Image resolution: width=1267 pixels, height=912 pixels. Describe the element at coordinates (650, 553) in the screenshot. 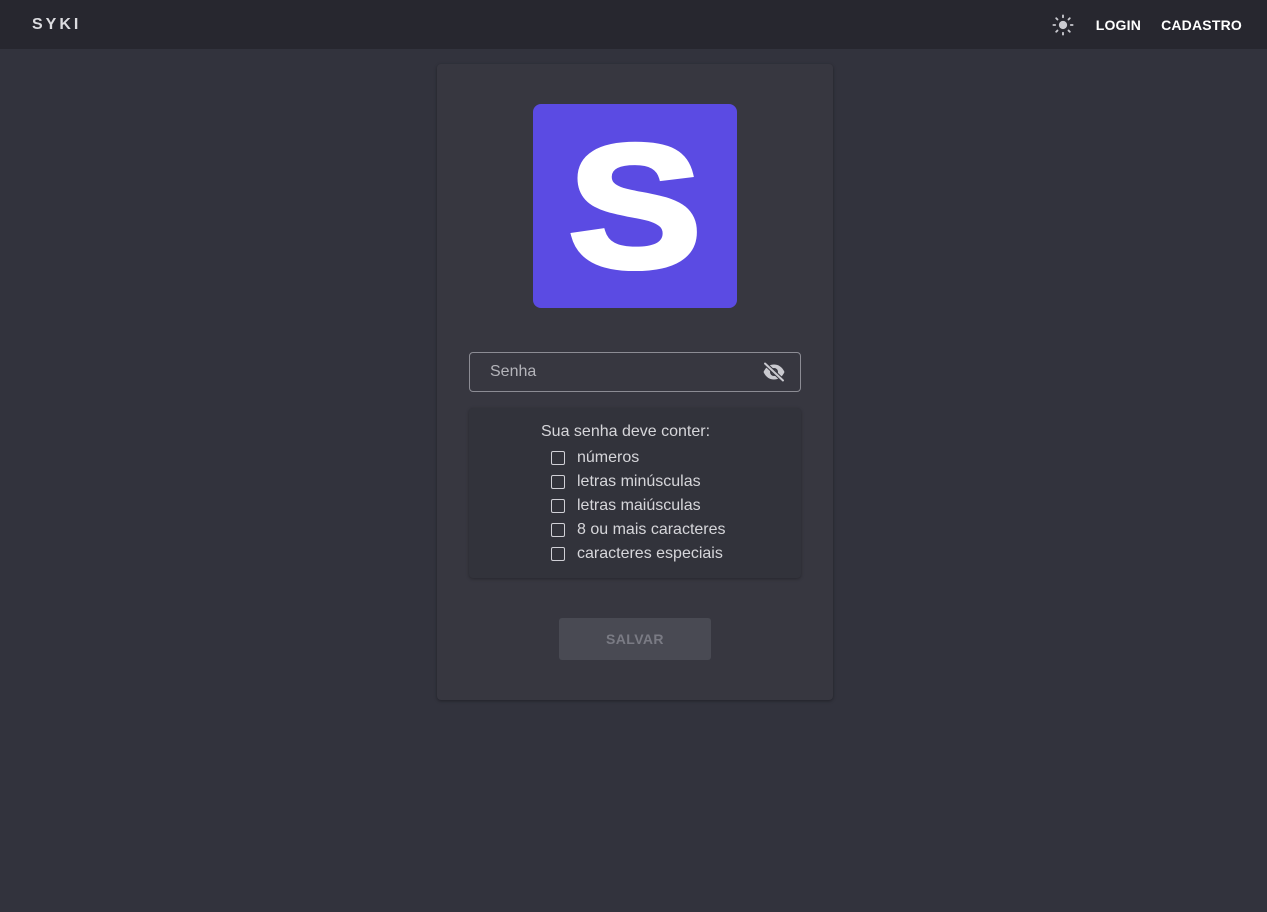

I see `requirement-label: caracteres especiais` at that location.